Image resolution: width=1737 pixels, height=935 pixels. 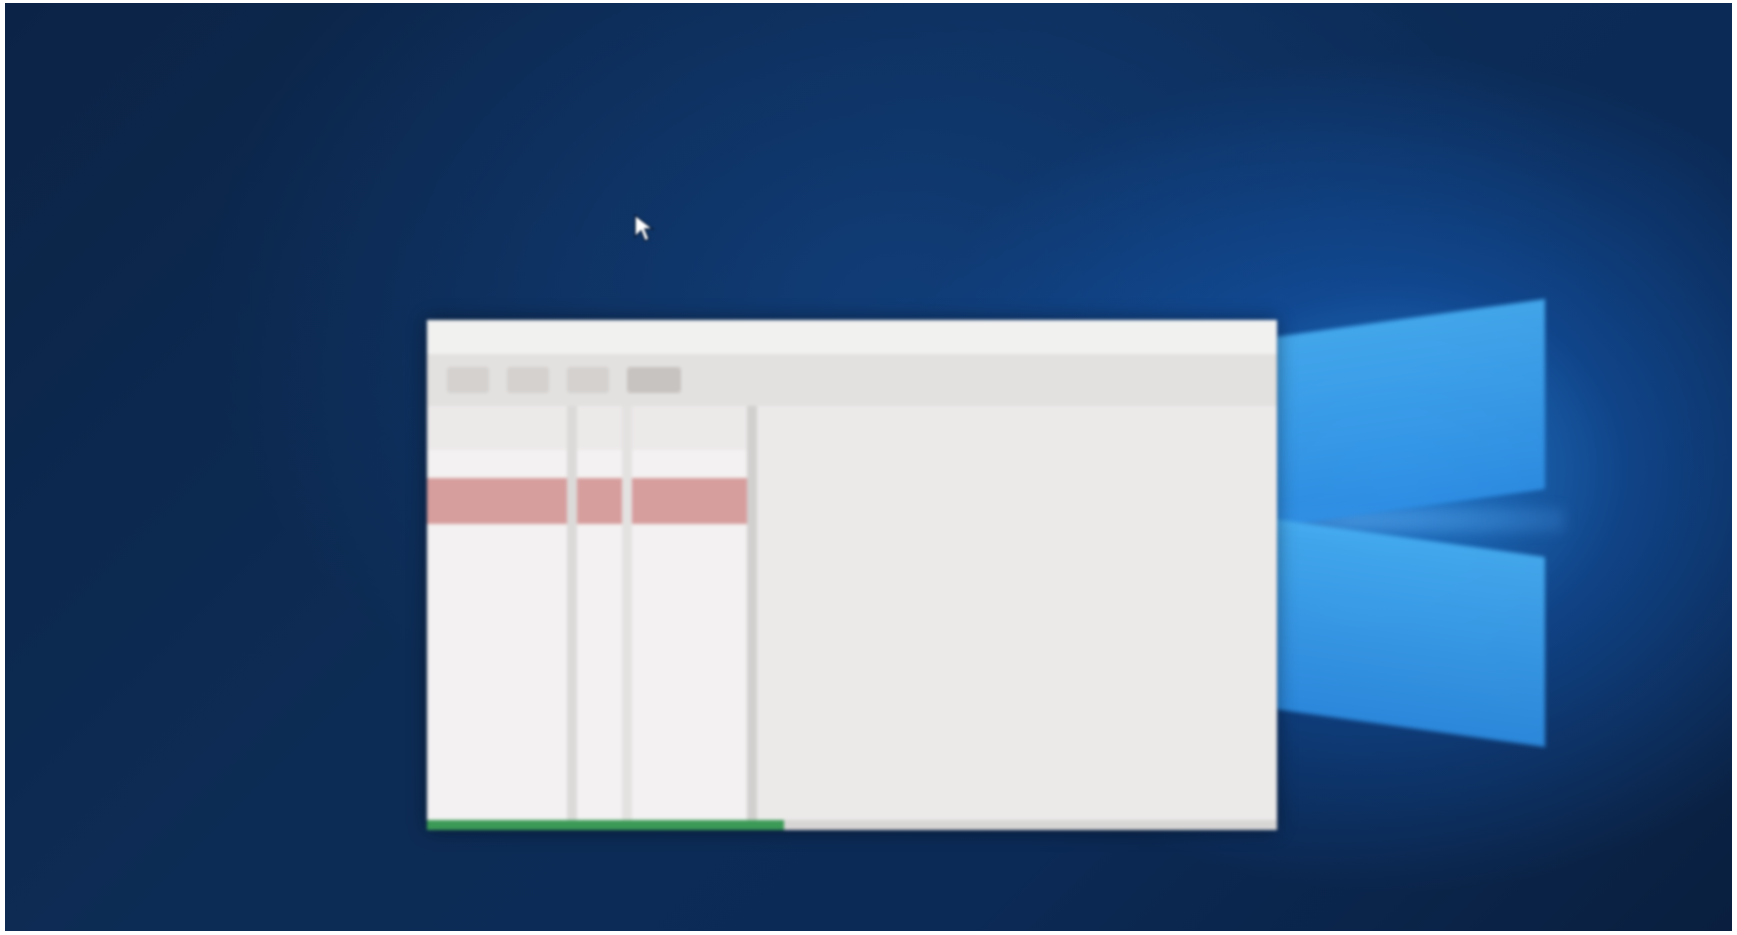 What do you see at coordinates (644, 228) in the screenshot?
I see `mouse-pointer-icon` at bounding box center [644, 228].